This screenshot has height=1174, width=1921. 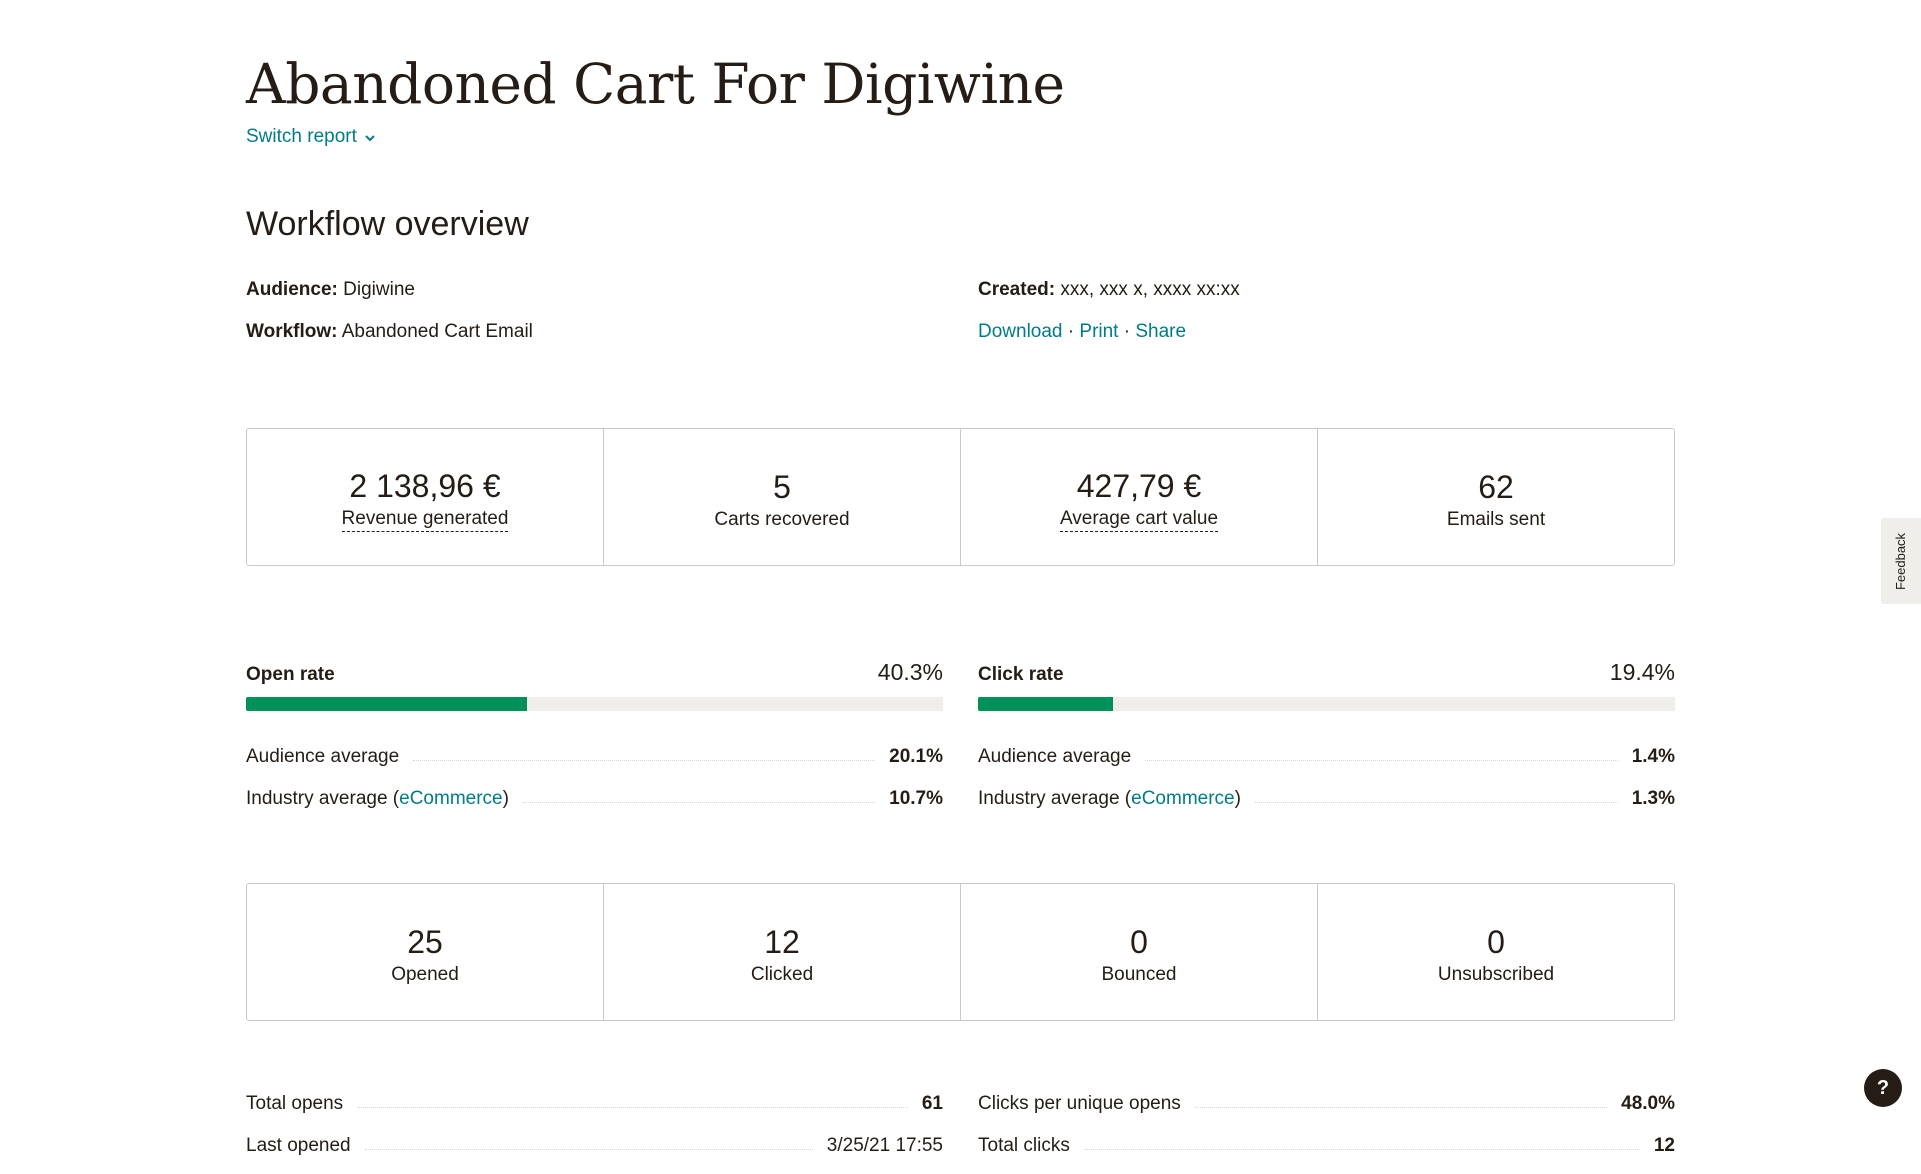 I want to click on workflow-label: Workflow:, so click(x=292, y=331).